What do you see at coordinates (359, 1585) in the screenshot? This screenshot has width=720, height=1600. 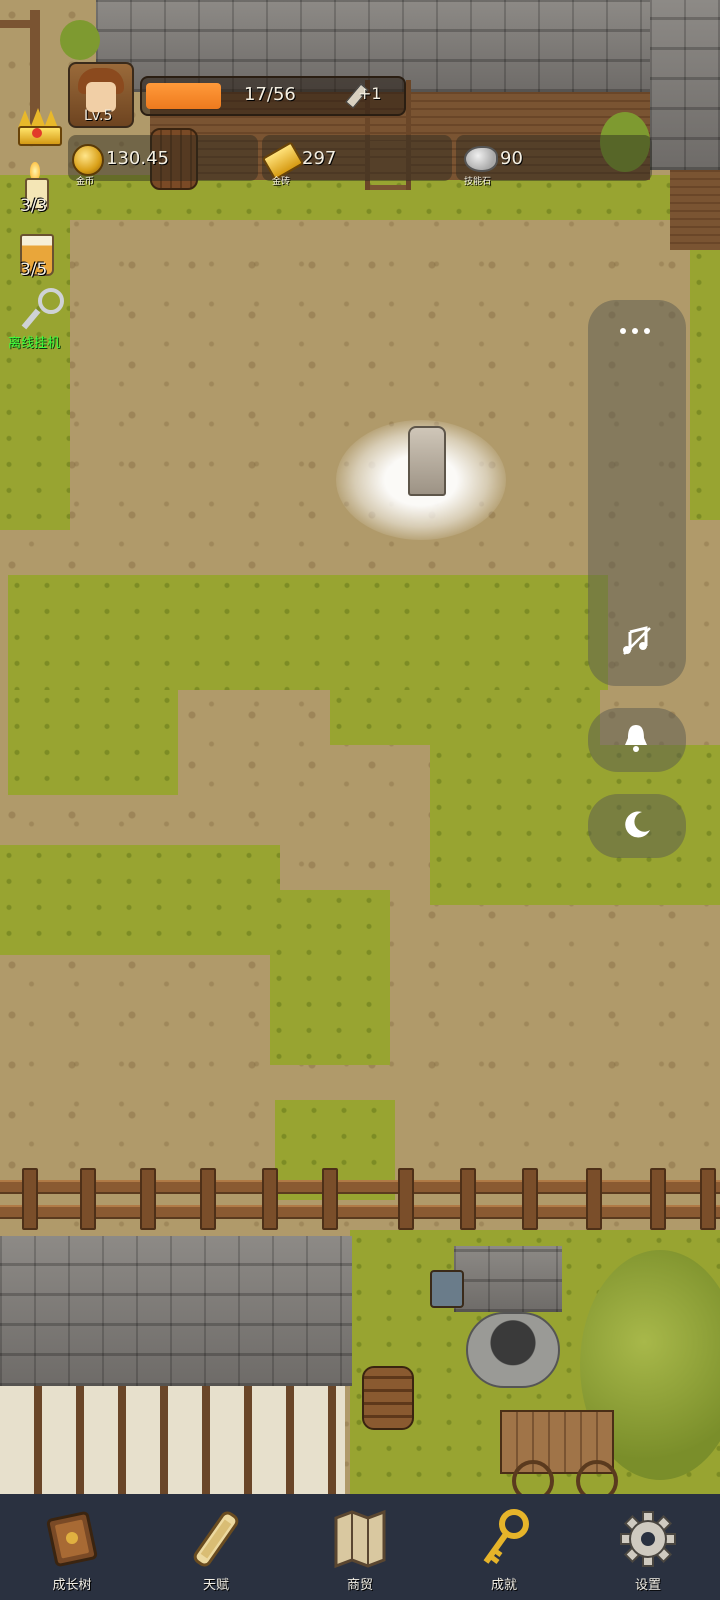 I see `nav-label: 商贸` at bounding box center [359, 1585].